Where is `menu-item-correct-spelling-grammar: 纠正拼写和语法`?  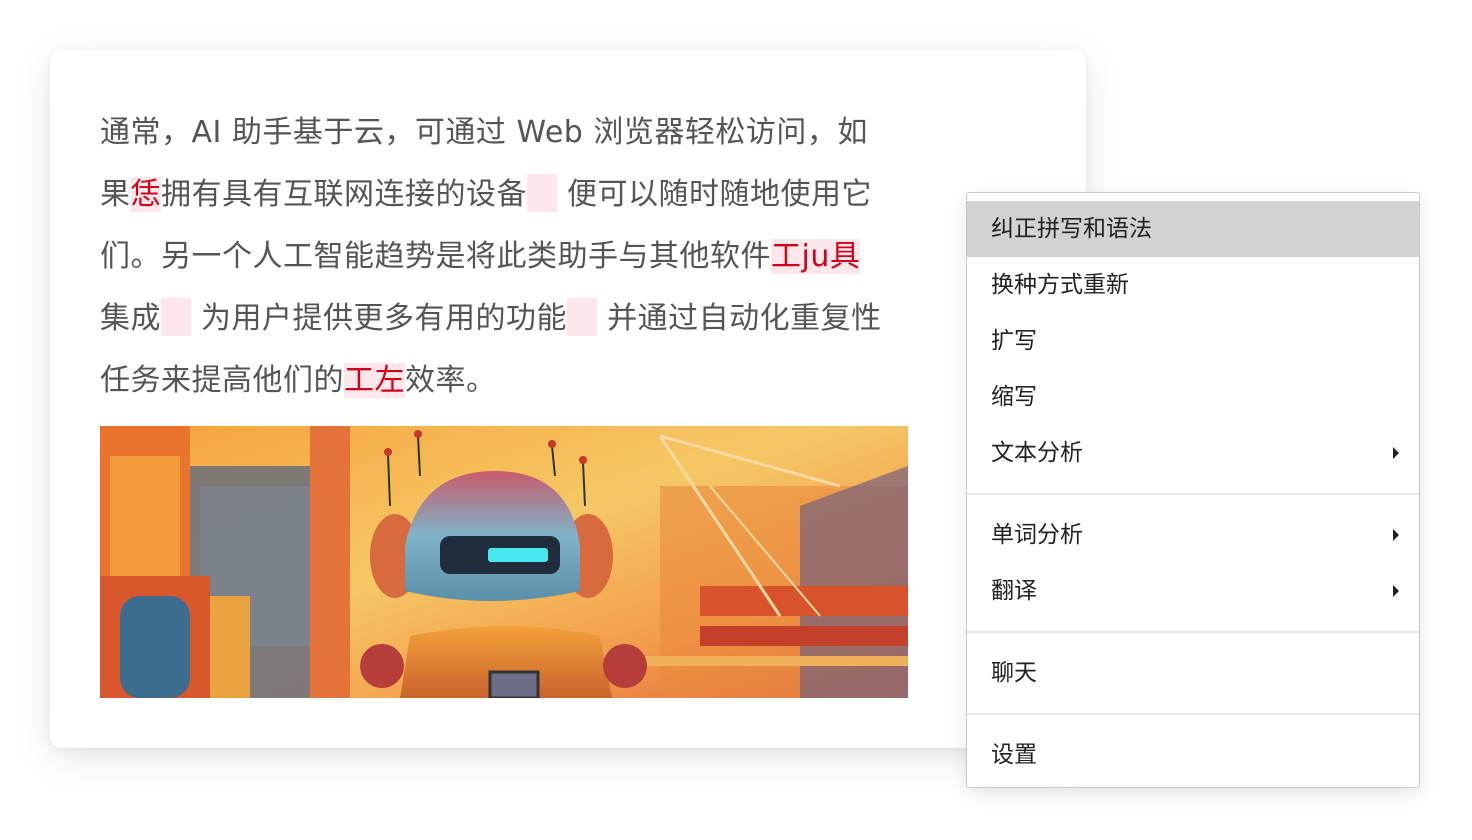 menu-item-correct-spelling-grammar: 纠正拼写和语法 is located at coordinates (1193, 229).